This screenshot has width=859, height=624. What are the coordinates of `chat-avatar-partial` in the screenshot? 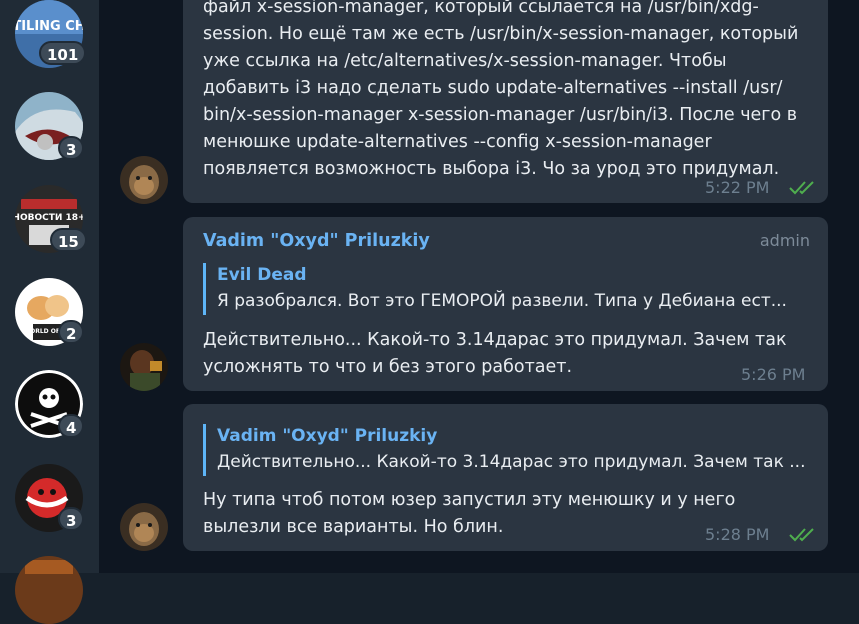 It's located at (49, 590).